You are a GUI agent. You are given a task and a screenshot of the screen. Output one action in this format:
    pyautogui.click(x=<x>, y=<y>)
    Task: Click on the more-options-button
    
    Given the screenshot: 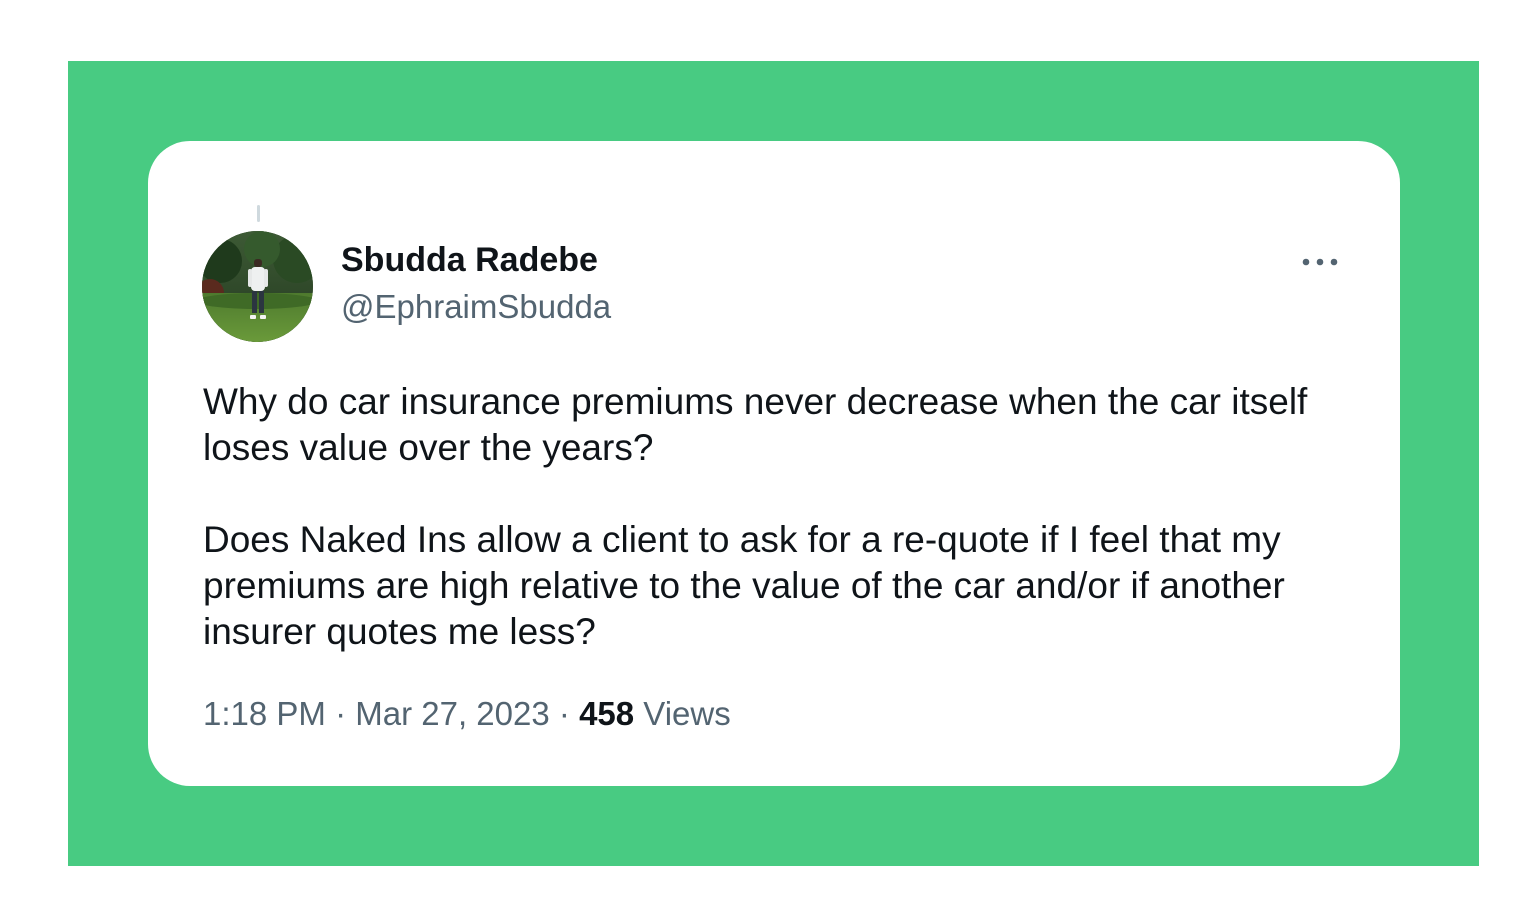 What is the action you would take?
    pyautogui.click(x=1320, y=262)
    